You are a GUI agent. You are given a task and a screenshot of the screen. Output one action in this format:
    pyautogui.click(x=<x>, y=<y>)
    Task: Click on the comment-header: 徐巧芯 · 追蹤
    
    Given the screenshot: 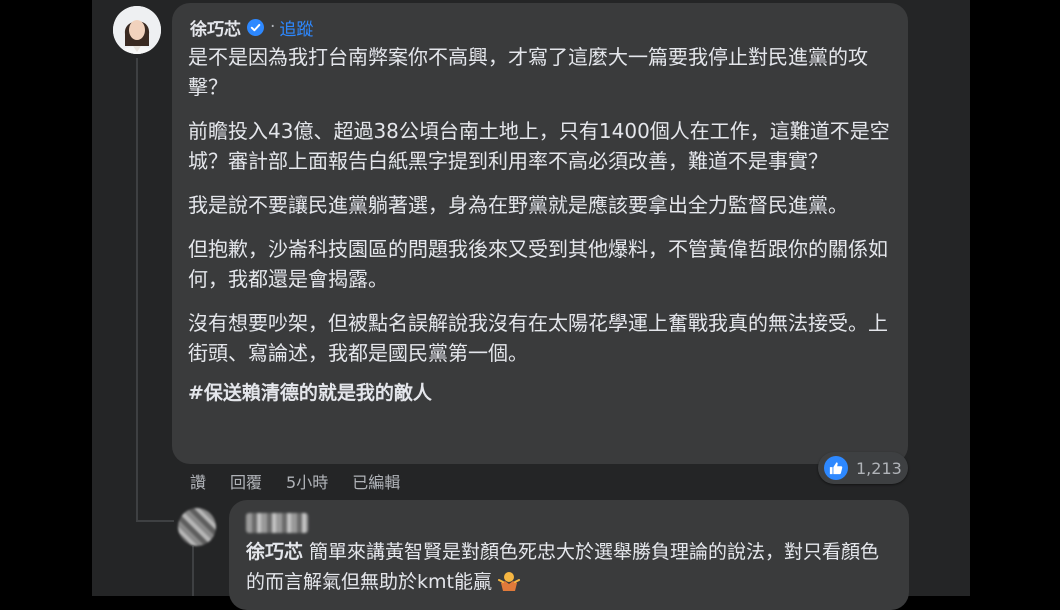 What is the action you would take?
    pyautogui.click(x=251, y=27)
    